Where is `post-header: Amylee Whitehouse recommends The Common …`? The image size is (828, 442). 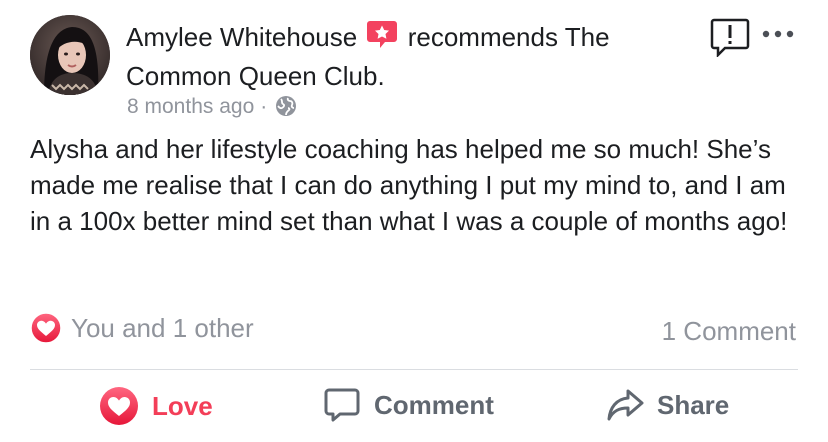 post-header: Amylee Whitehouse recommends The Common … is located at coordinates (411, 56).